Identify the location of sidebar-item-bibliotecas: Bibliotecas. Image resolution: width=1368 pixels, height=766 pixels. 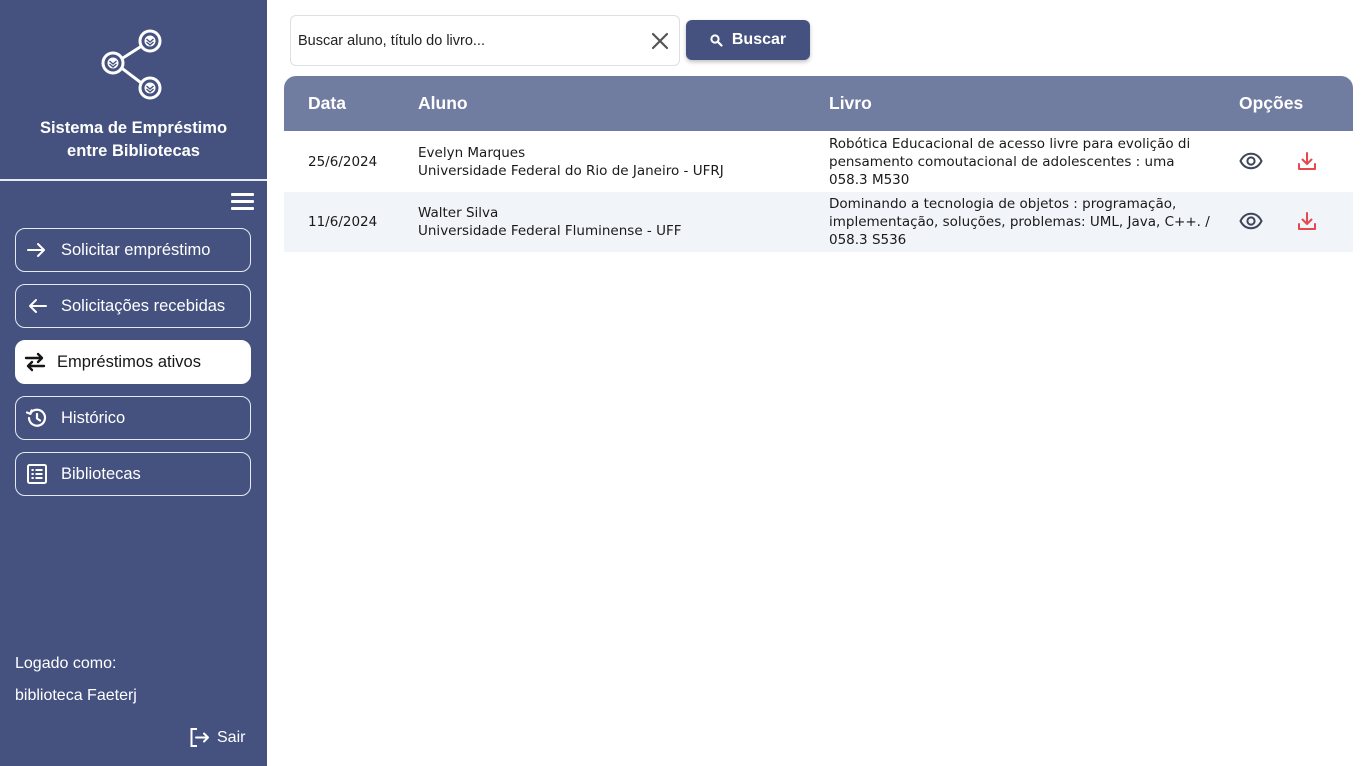
(133, 474).